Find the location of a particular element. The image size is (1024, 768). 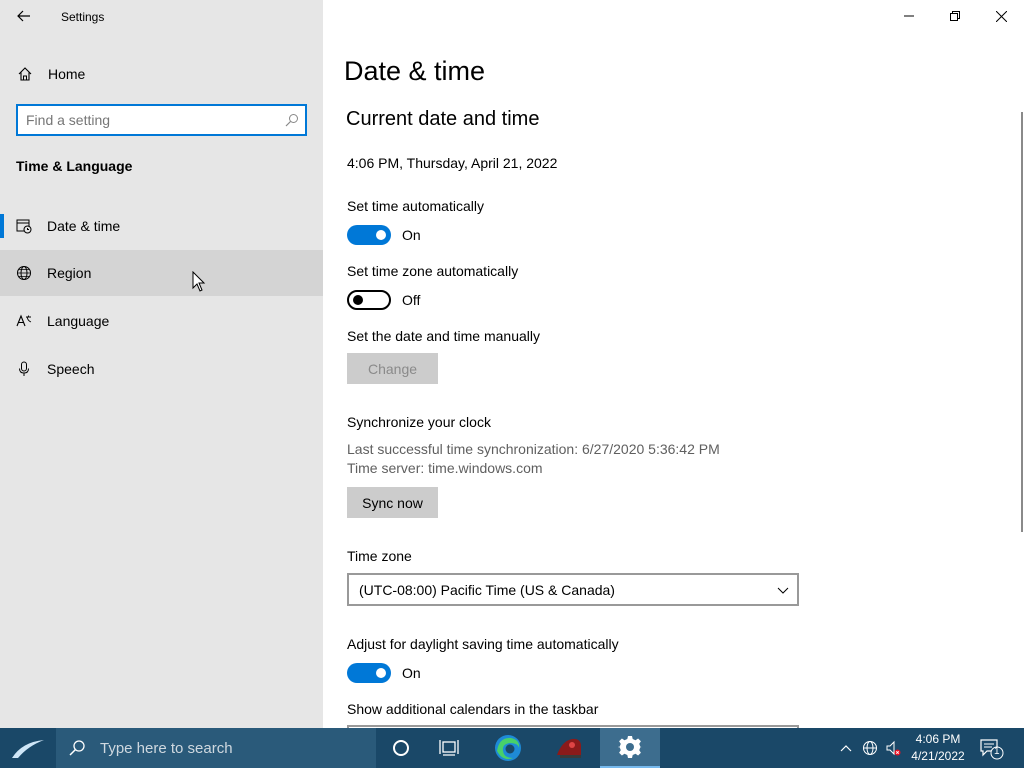

language-icon is located at coordinates (24, 320).